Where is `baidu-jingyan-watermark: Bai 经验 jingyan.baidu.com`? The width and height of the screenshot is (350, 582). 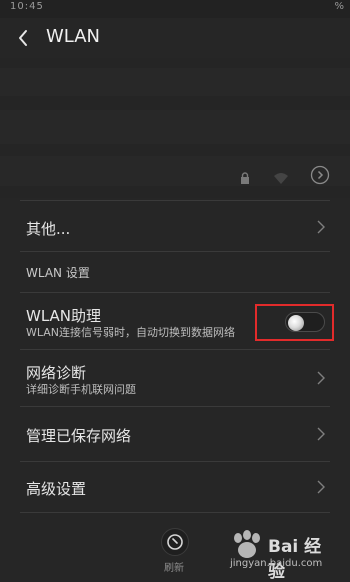
baidu-jingyan-watermark: Bai 经验 jingyan.baidu.com is located at coordinates (283, 554).